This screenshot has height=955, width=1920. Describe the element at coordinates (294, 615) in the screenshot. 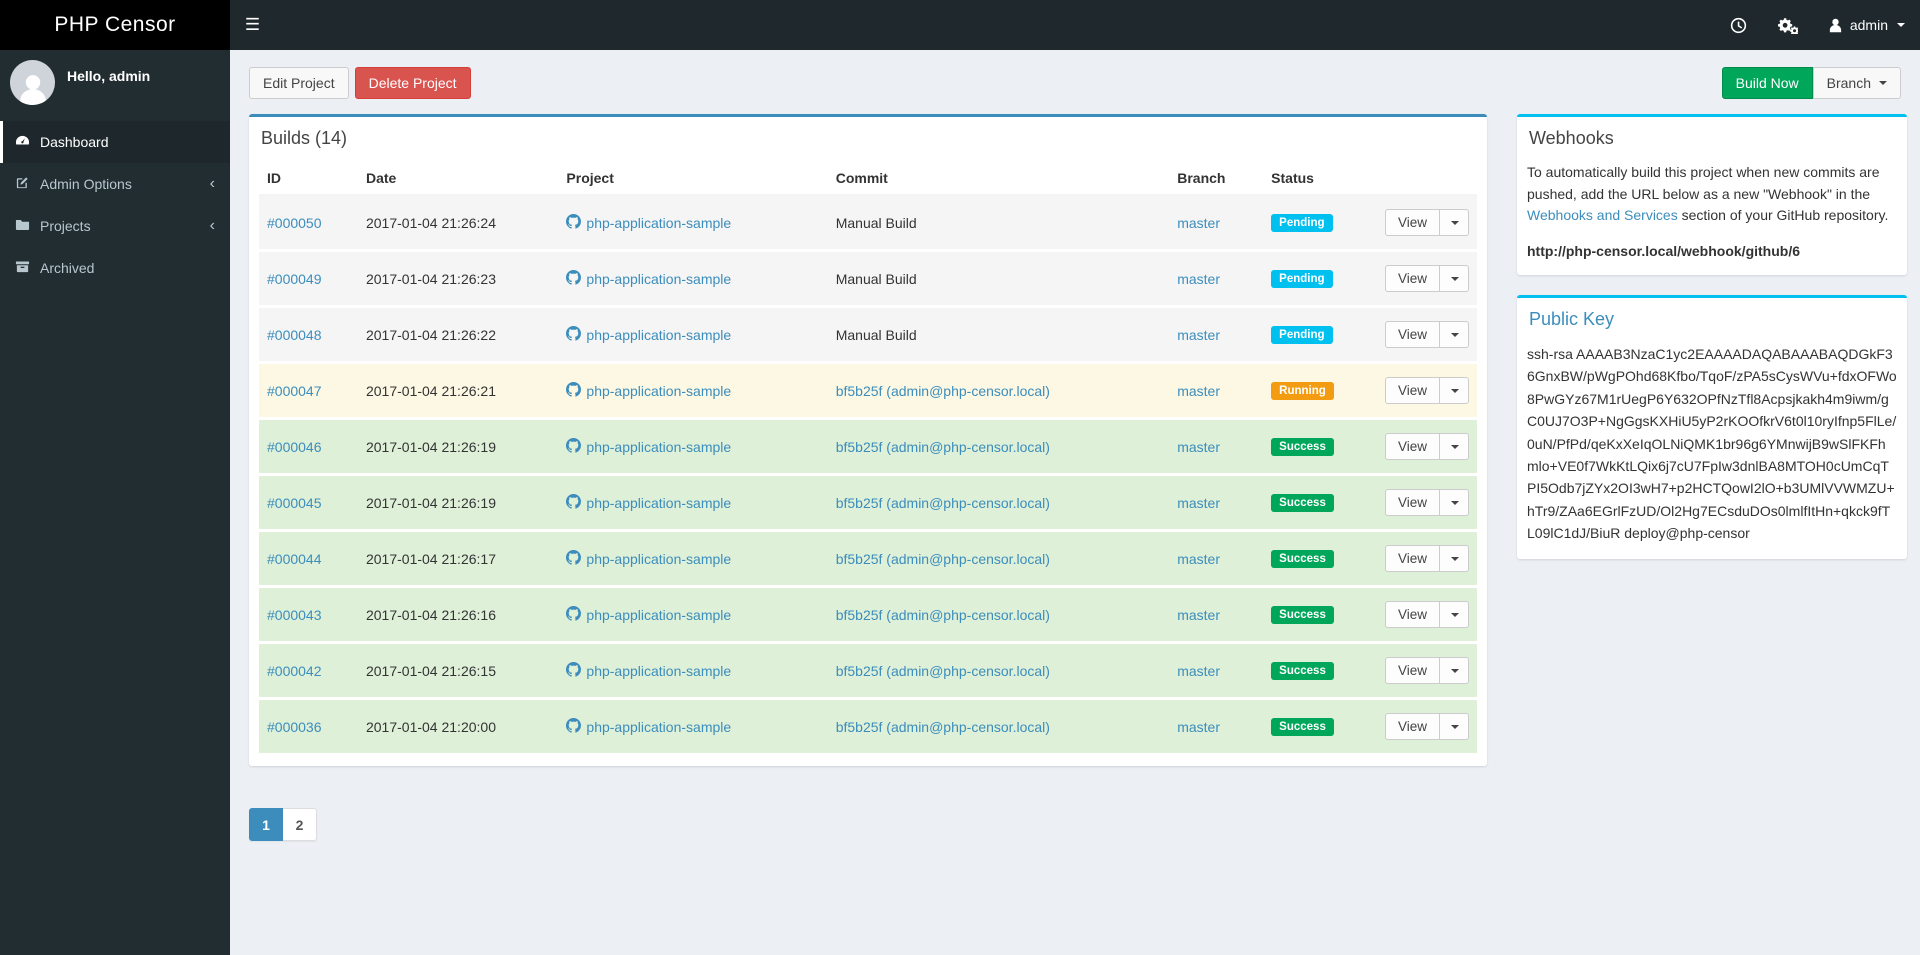

I see `build-id-link: #000043` at that location.